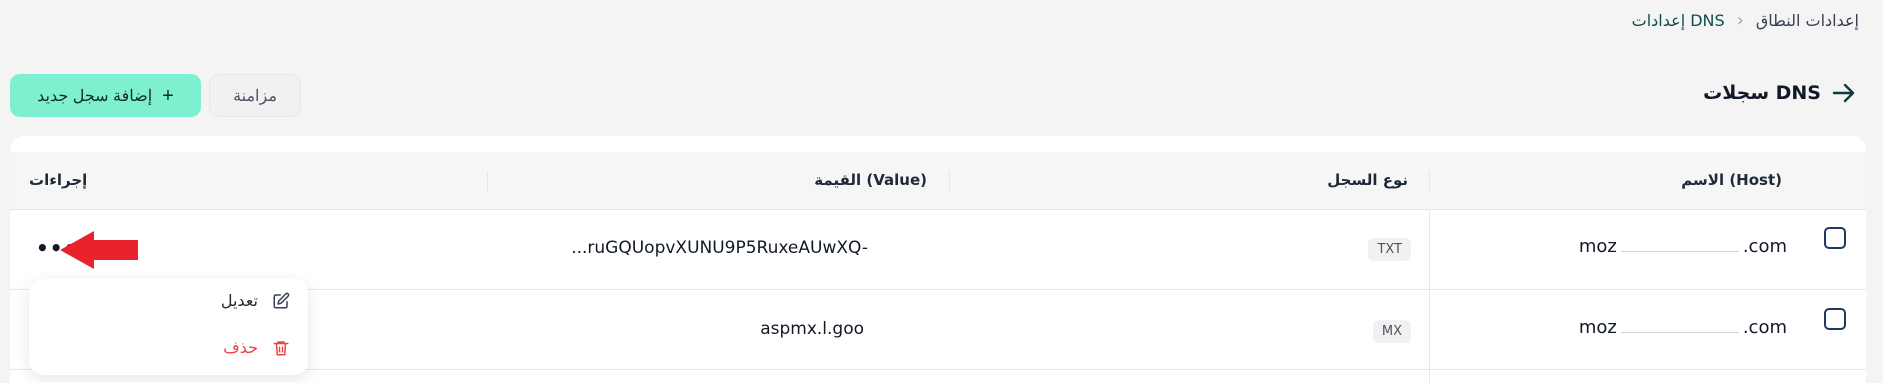 Image resolution: width=1883 pixels, height=383 pixels. What do you see at coordinates (1762, 93) in the screenshot?
I see `page-title: سجلات DNS` at bounding box center [1762, 93].